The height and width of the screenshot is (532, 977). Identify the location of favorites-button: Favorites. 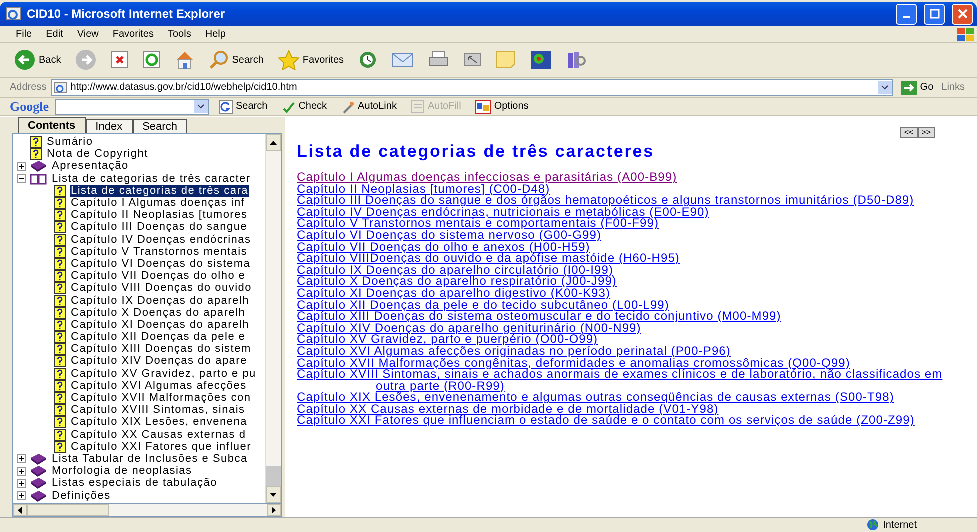
(311, 60).